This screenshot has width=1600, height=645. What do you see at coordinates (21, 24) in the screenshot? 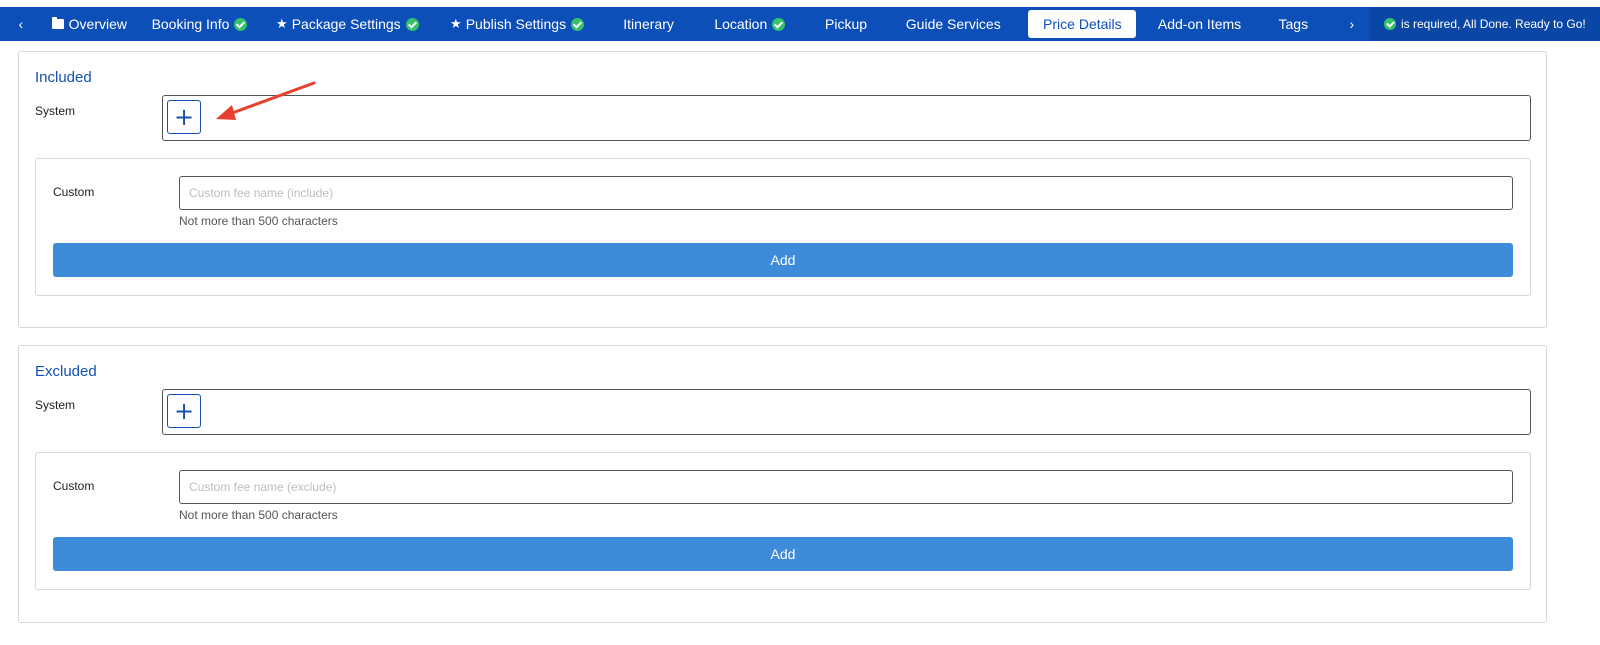
I see `nav-prev-arrow: ‹` at bounding box center [21, 24].